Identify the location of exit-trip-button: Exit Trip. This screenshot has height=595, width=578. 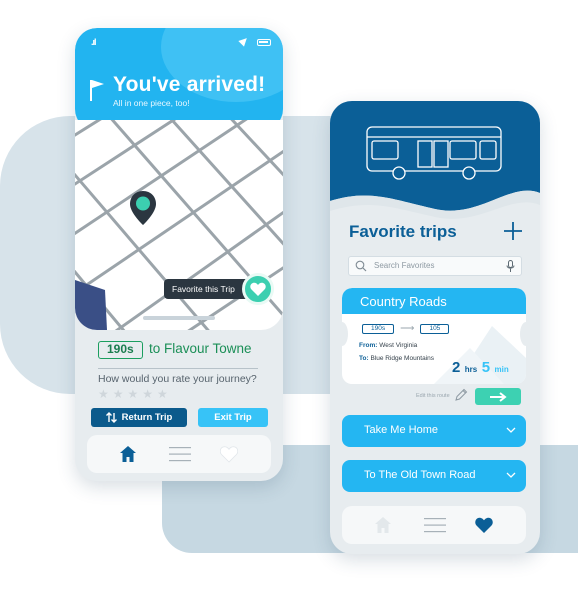
(233, 417).